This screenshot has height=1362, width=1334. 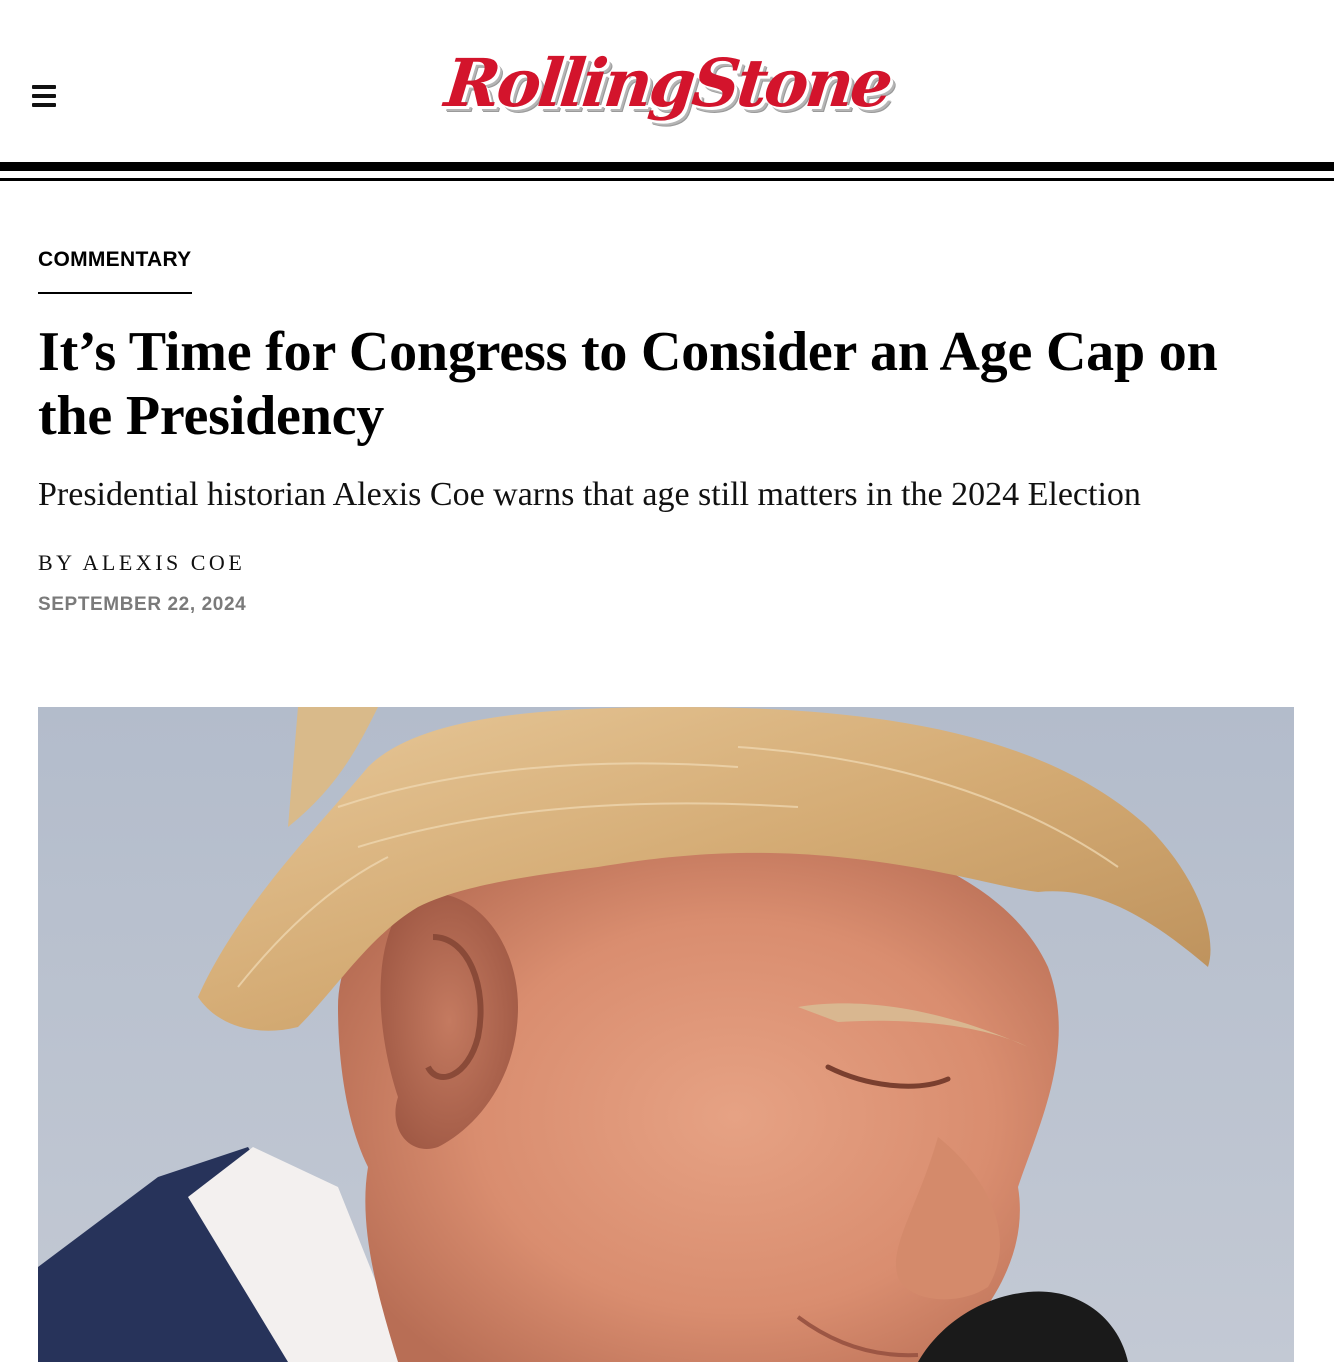 What do you see at coordinates (142, 604) in the screenshot?
I see `publish-date: SEPTEMBER 22, 2024` at bounding box center [142, 604].